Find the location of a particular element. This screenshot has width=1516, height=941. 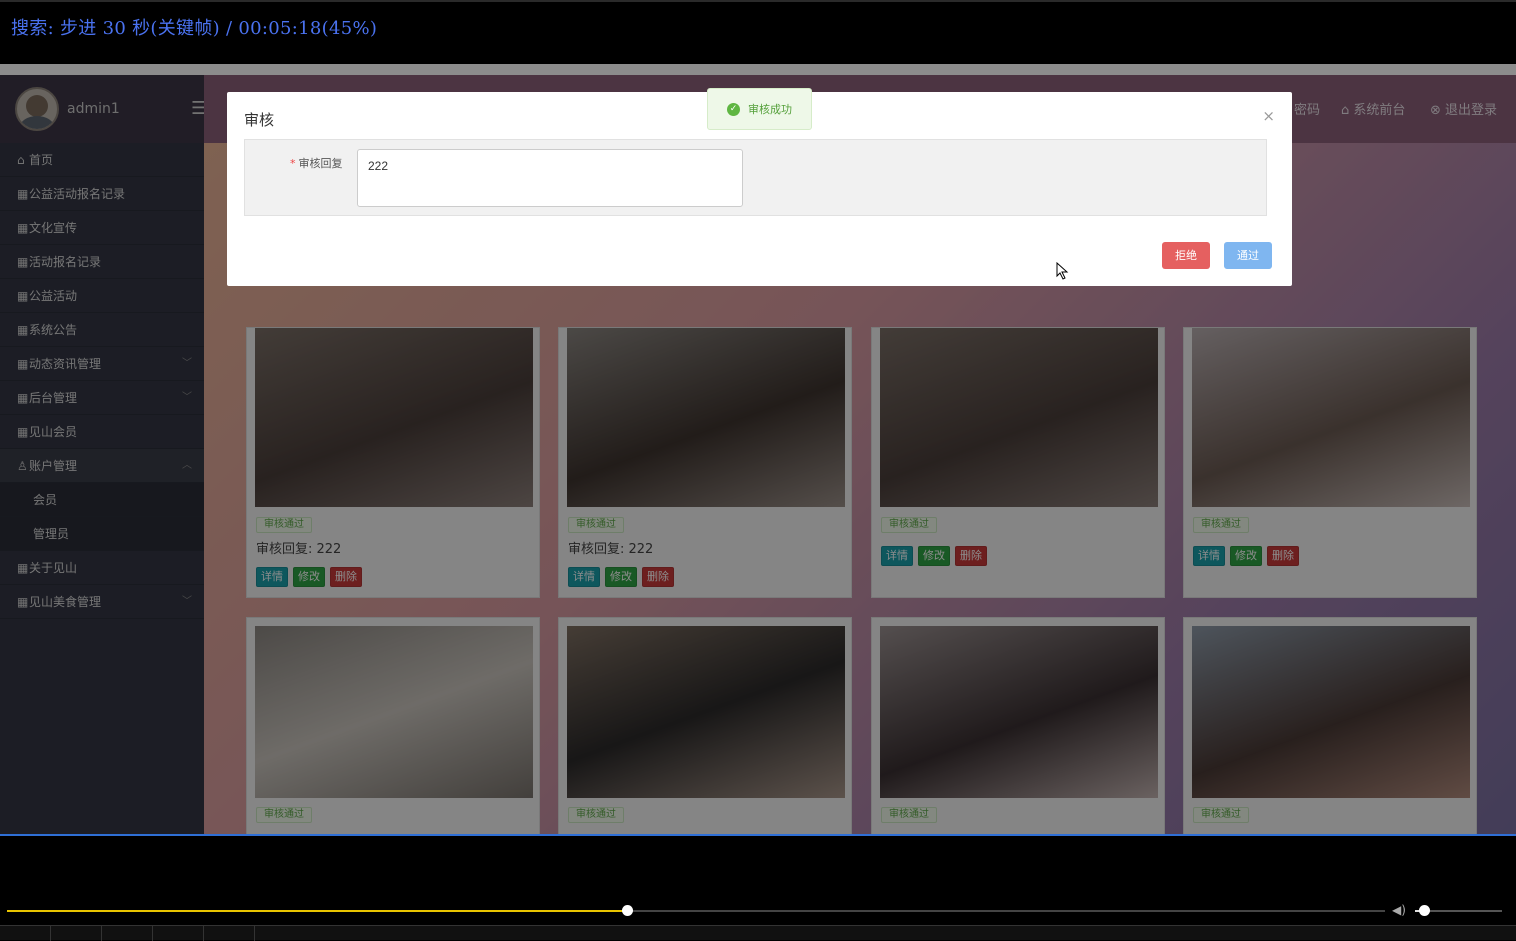

success-toast: ✓ 审核成功 is located at coordinates (759, 109).